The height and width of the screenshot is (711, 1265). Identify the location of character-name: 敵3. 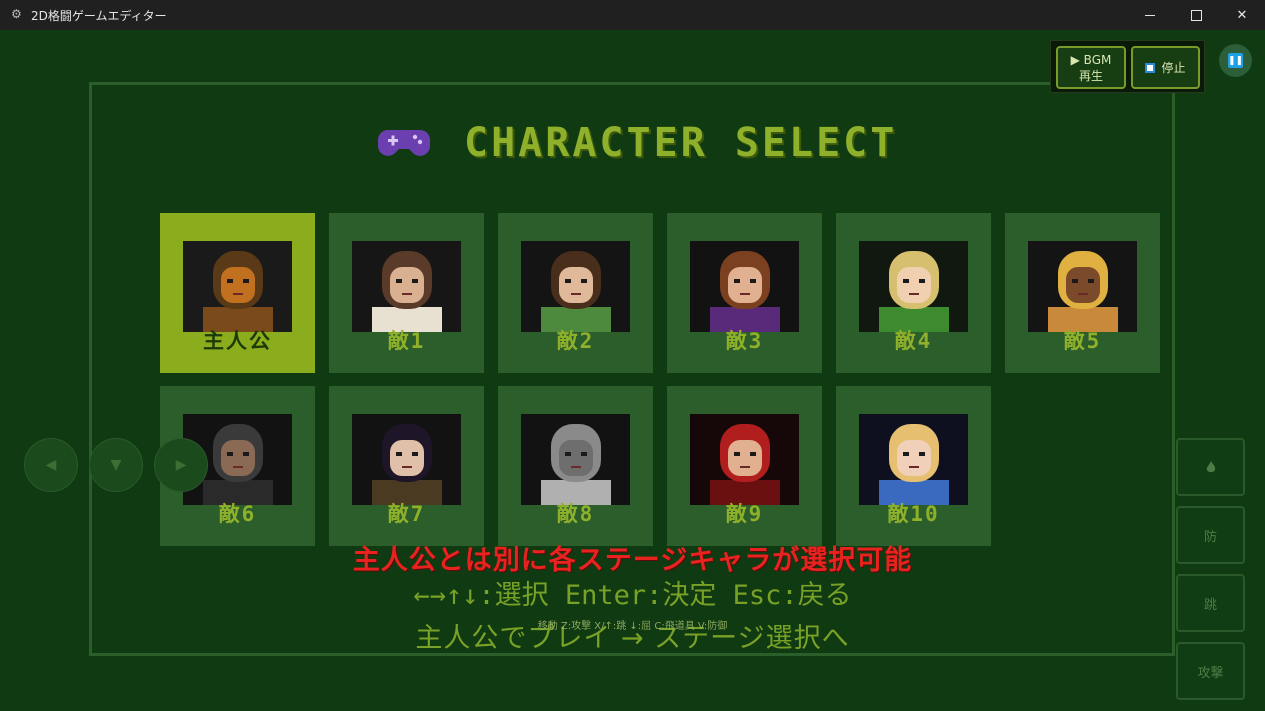
(744, 341).